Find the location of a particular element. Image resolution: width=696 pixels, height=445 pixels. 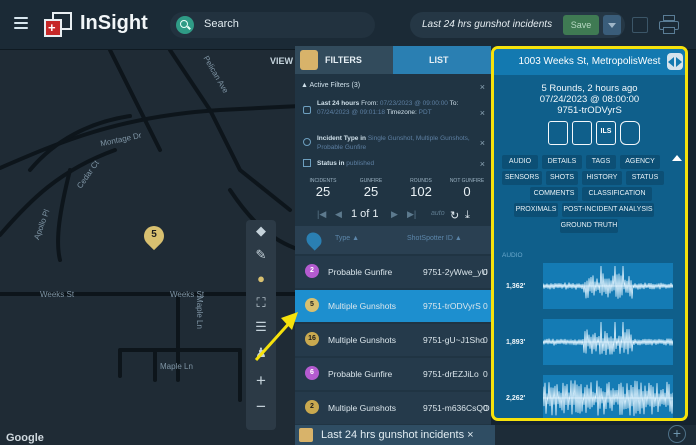

location-filter-icon is located at coordinates (307, 142).